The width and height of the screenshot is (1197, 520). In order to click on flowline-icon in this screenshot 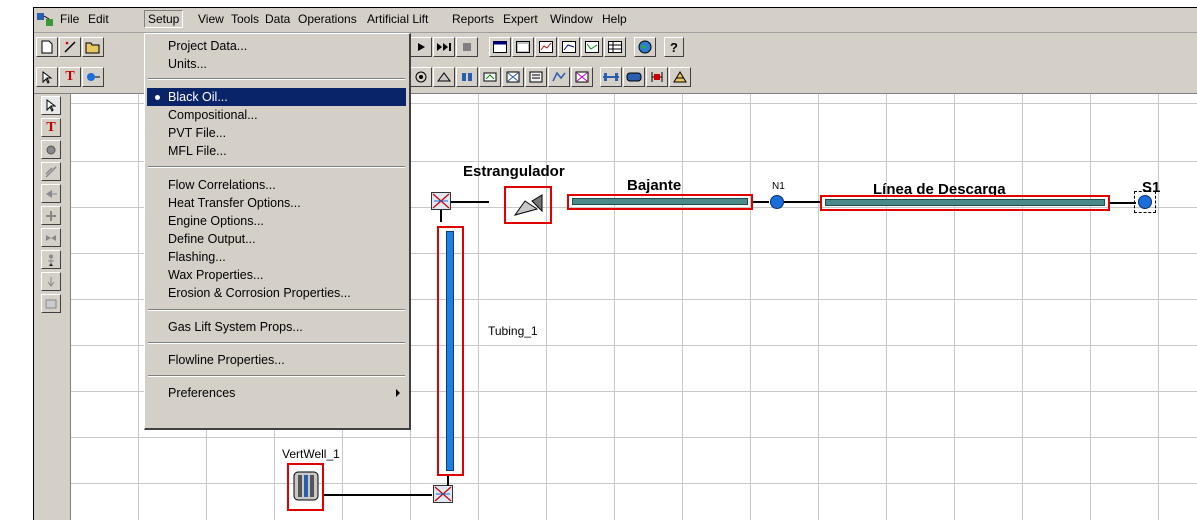, I will do `click(490, 77)`.